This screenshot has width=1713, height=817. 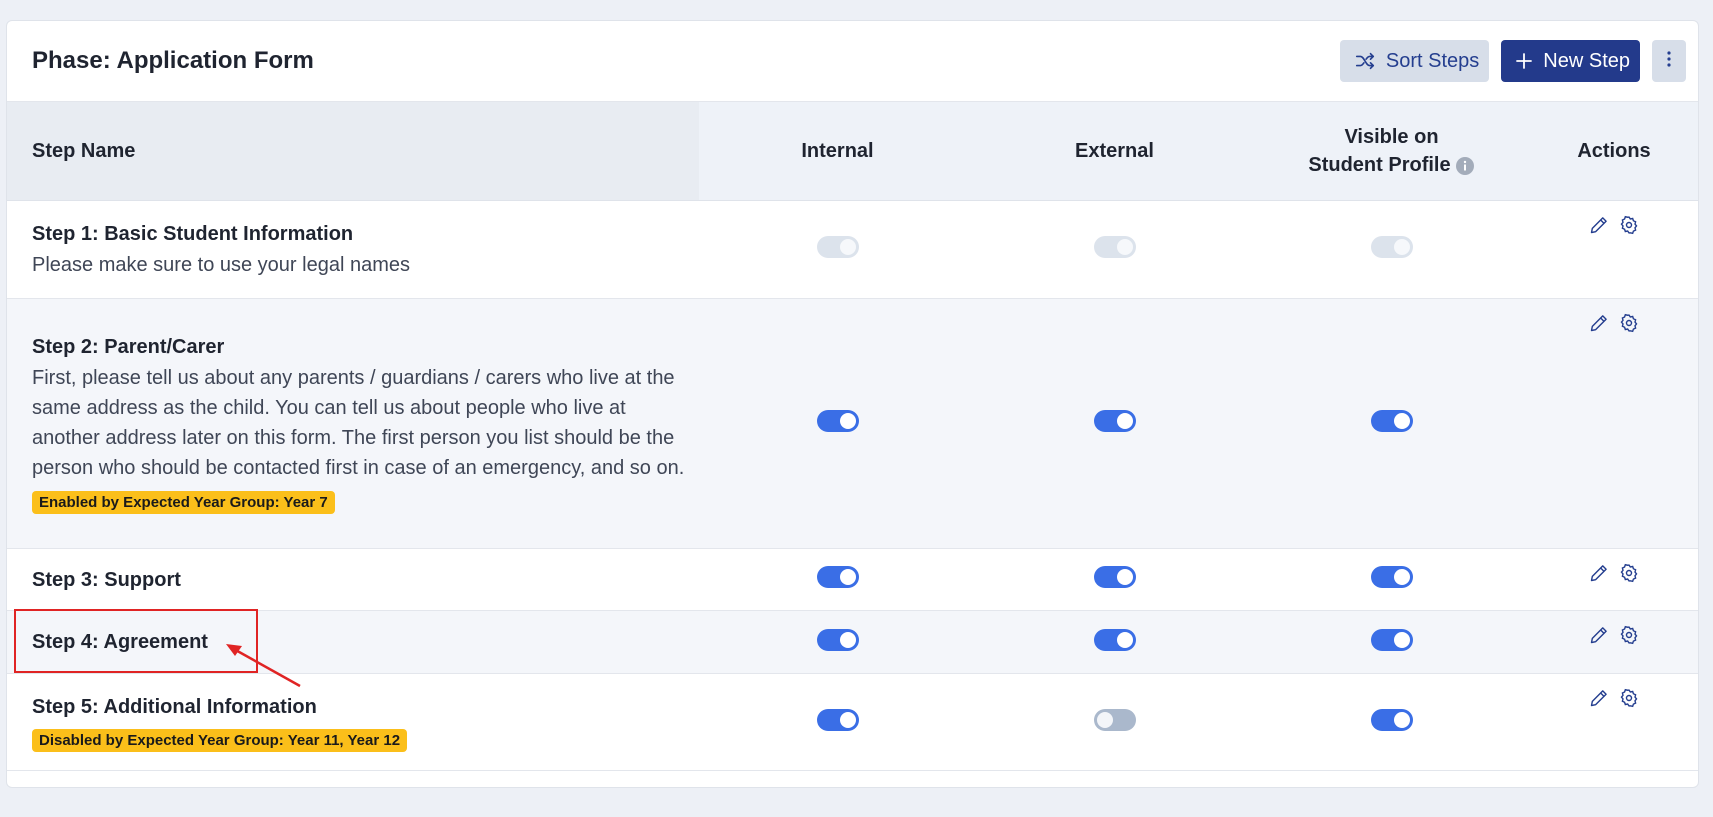 I want to click on more-options-button, so click(x=1669, y=61).